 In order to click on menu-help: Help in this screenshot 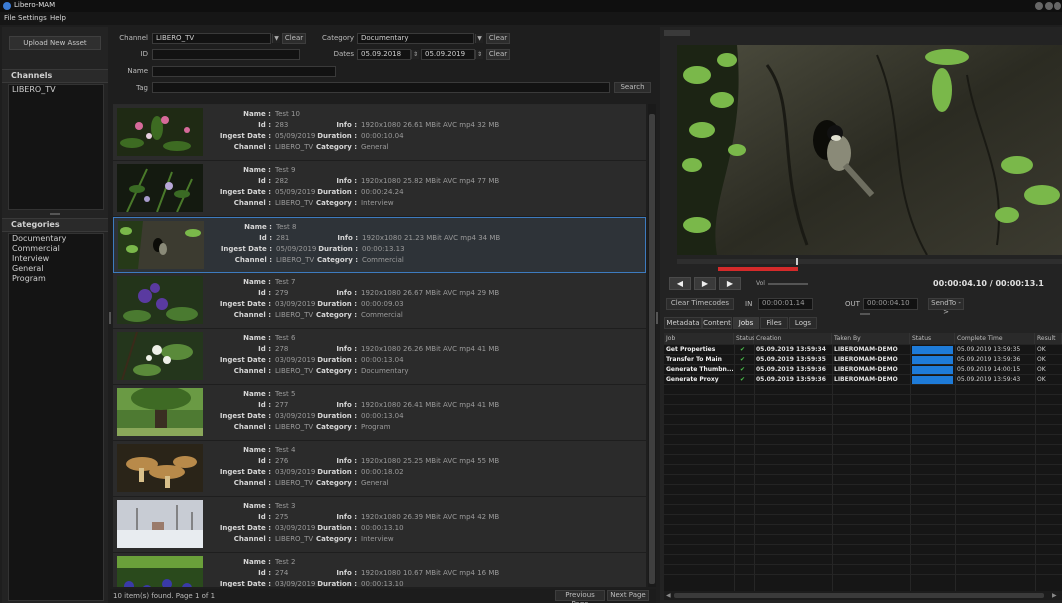, I will do `click(58, 18)`.